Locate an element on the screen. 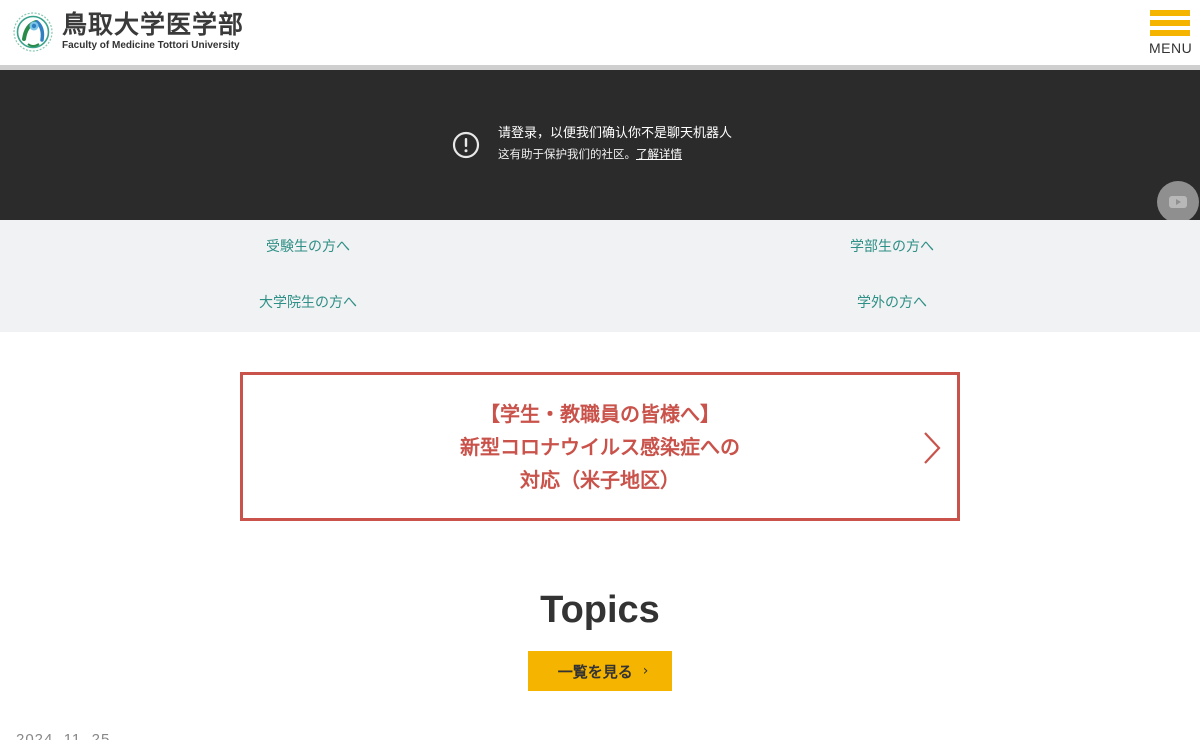 This screenshot has width=1200, height=740. learn-more-link: 了解详情 is located at coordinates (659, 154).